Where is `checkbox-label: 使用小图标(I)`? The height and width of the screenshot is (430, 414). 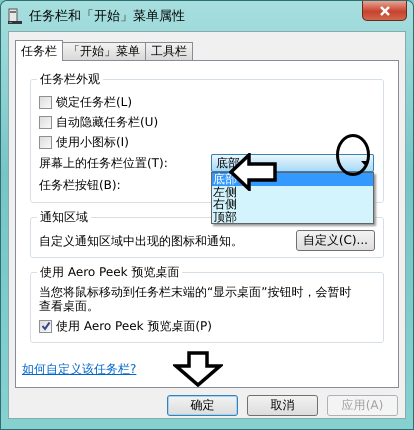
checkbox-label: 使用小图标(I) is located at coordinates (92, 142).